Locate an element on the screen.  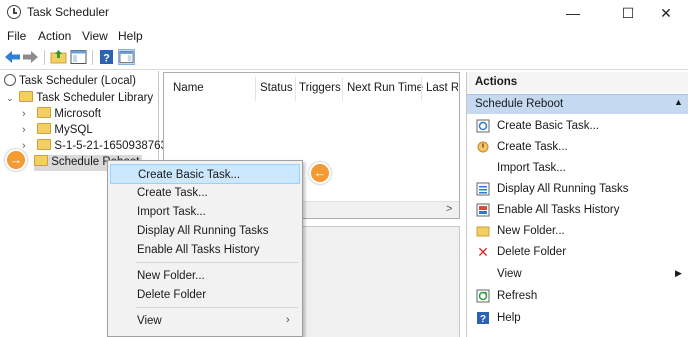
submenu-arrow-icon: ▶ is located at coordinates (678, 273).